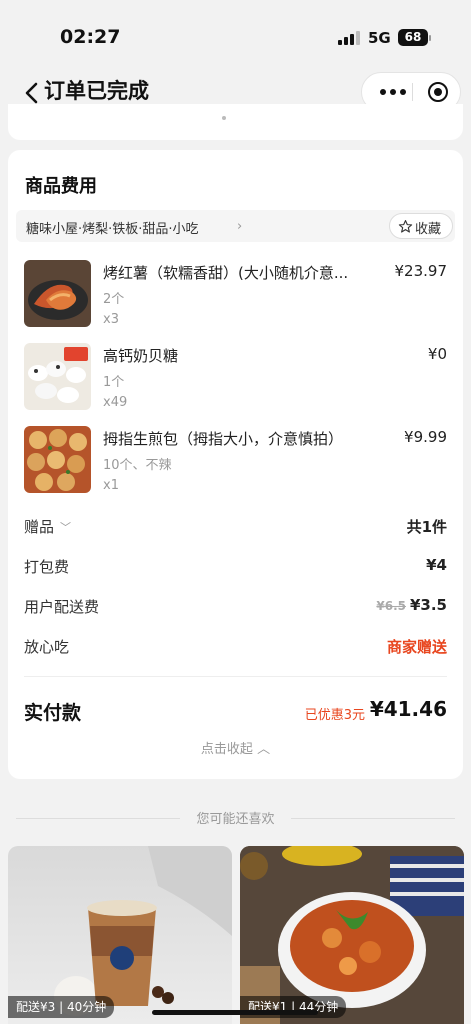  I want to click on chevron-down-icon: ﹀, so click(65, 527).